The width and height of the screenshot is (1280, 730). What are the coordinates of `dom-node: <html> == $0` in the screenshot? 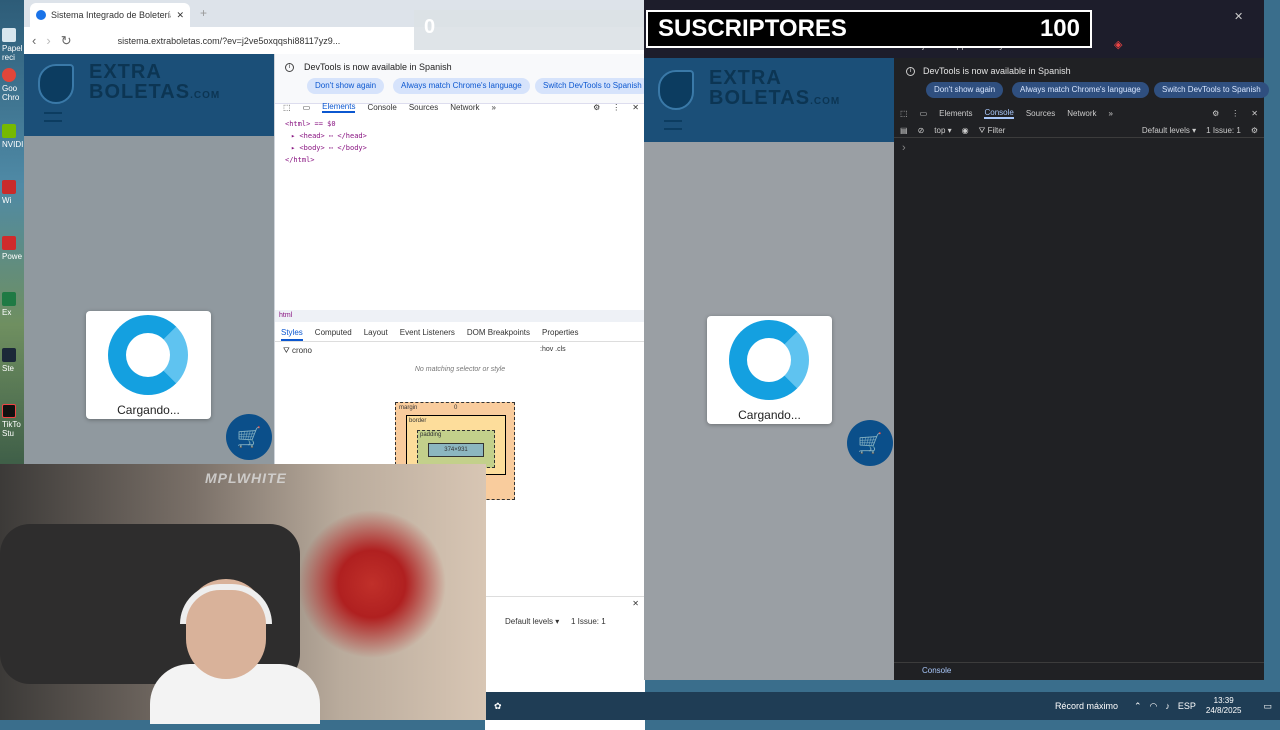 It's located at (326, 124).